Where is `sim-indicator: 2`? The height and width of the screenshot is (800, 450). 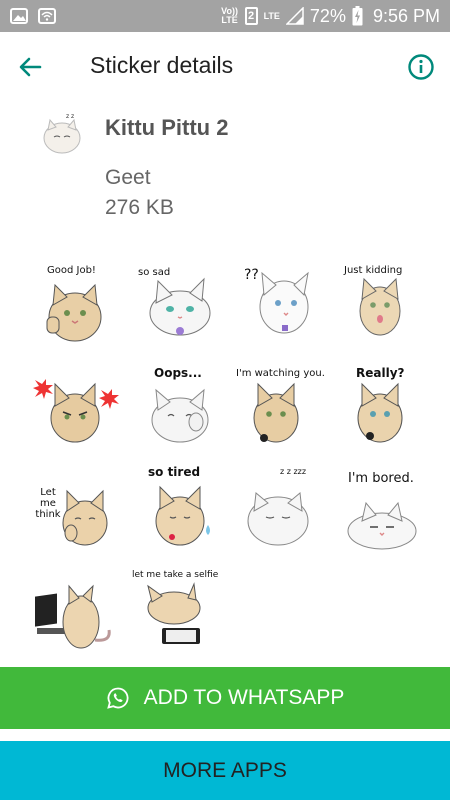 sim-indicator: 2 is located at coordinates (251, 16).